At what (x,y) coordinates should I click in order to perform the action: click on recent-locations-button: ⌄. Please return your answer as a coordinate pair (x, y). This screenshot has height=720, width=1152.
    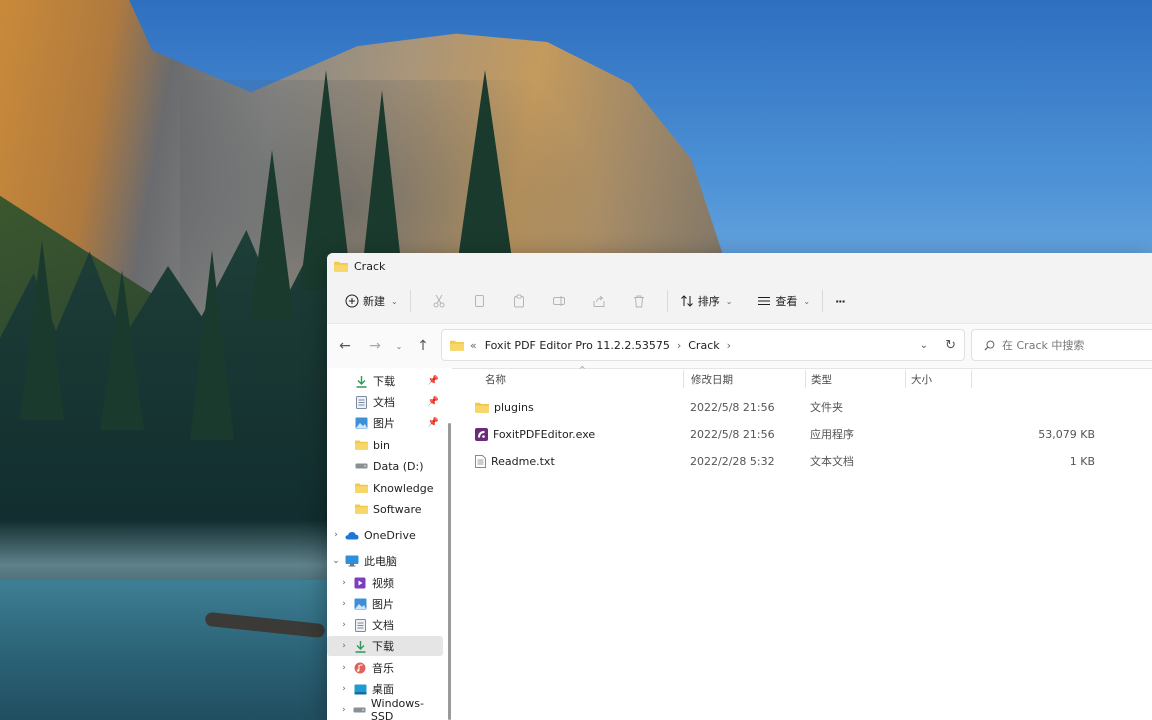
    Looking at the image, I should click on (399, 346).